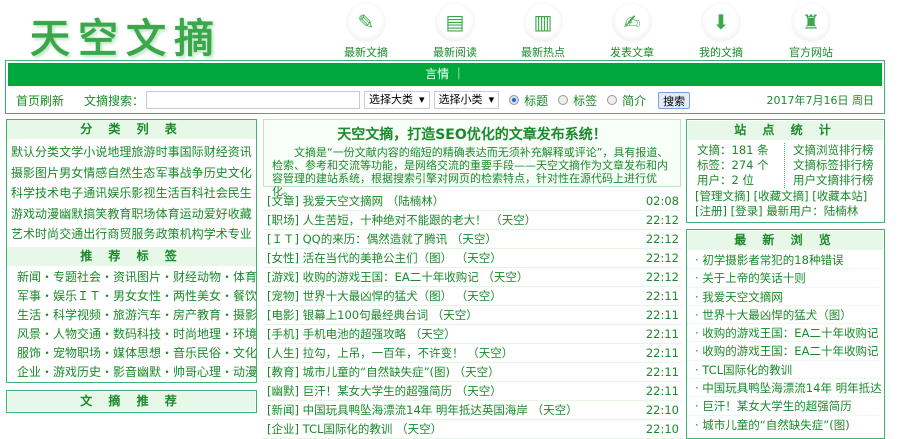  I want to click on tag-link: 军事・娱乐, so click(47, 296).